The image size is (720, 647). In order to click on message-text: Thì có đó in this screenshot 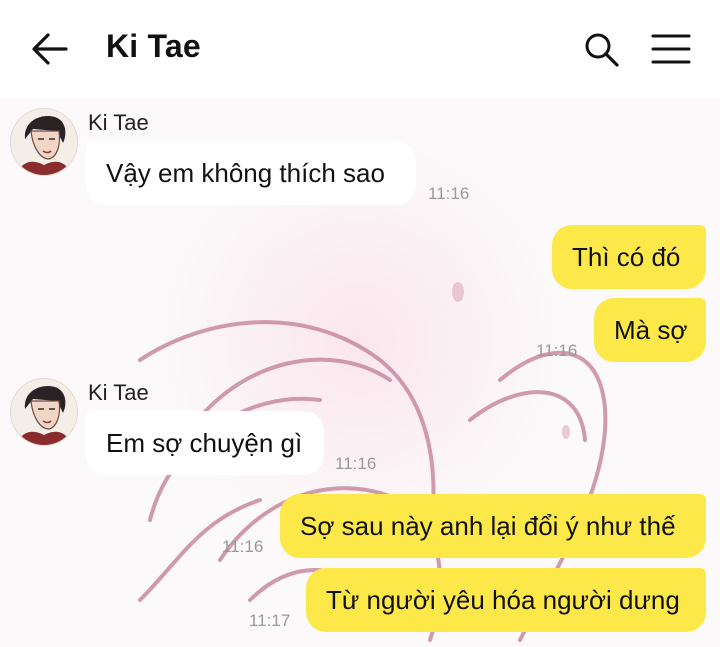, I will do `click(626, 256)`.